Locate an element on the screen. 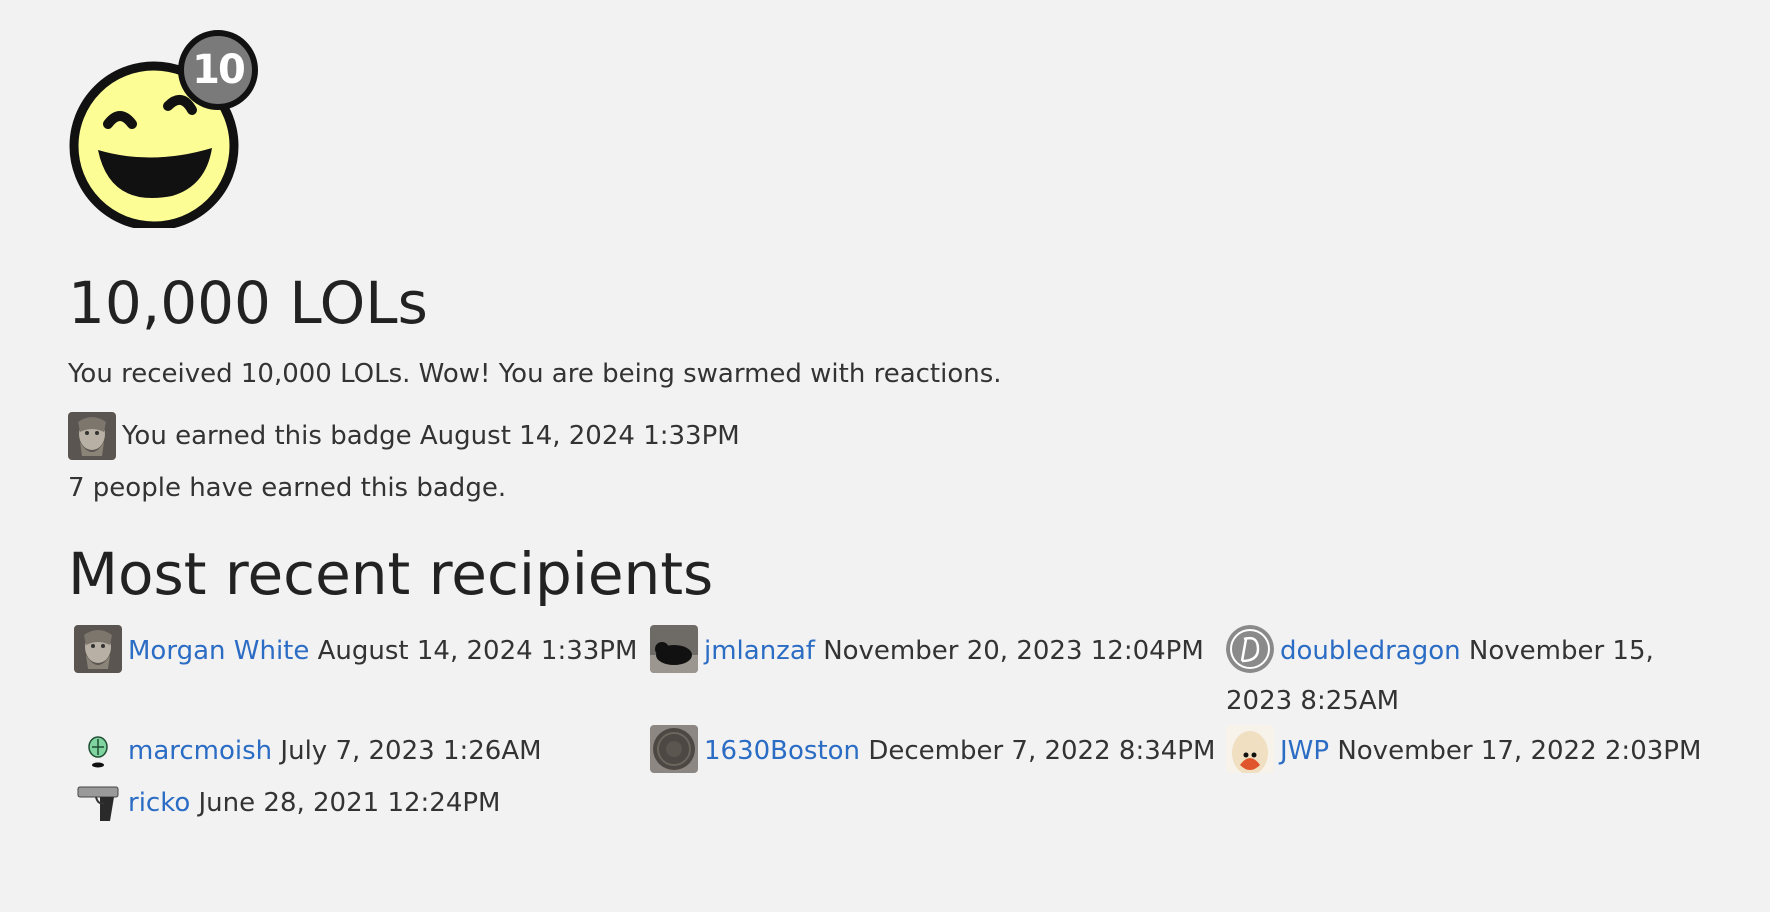  recipient-name-link: marcmoish is located at coordinates (200, 751).